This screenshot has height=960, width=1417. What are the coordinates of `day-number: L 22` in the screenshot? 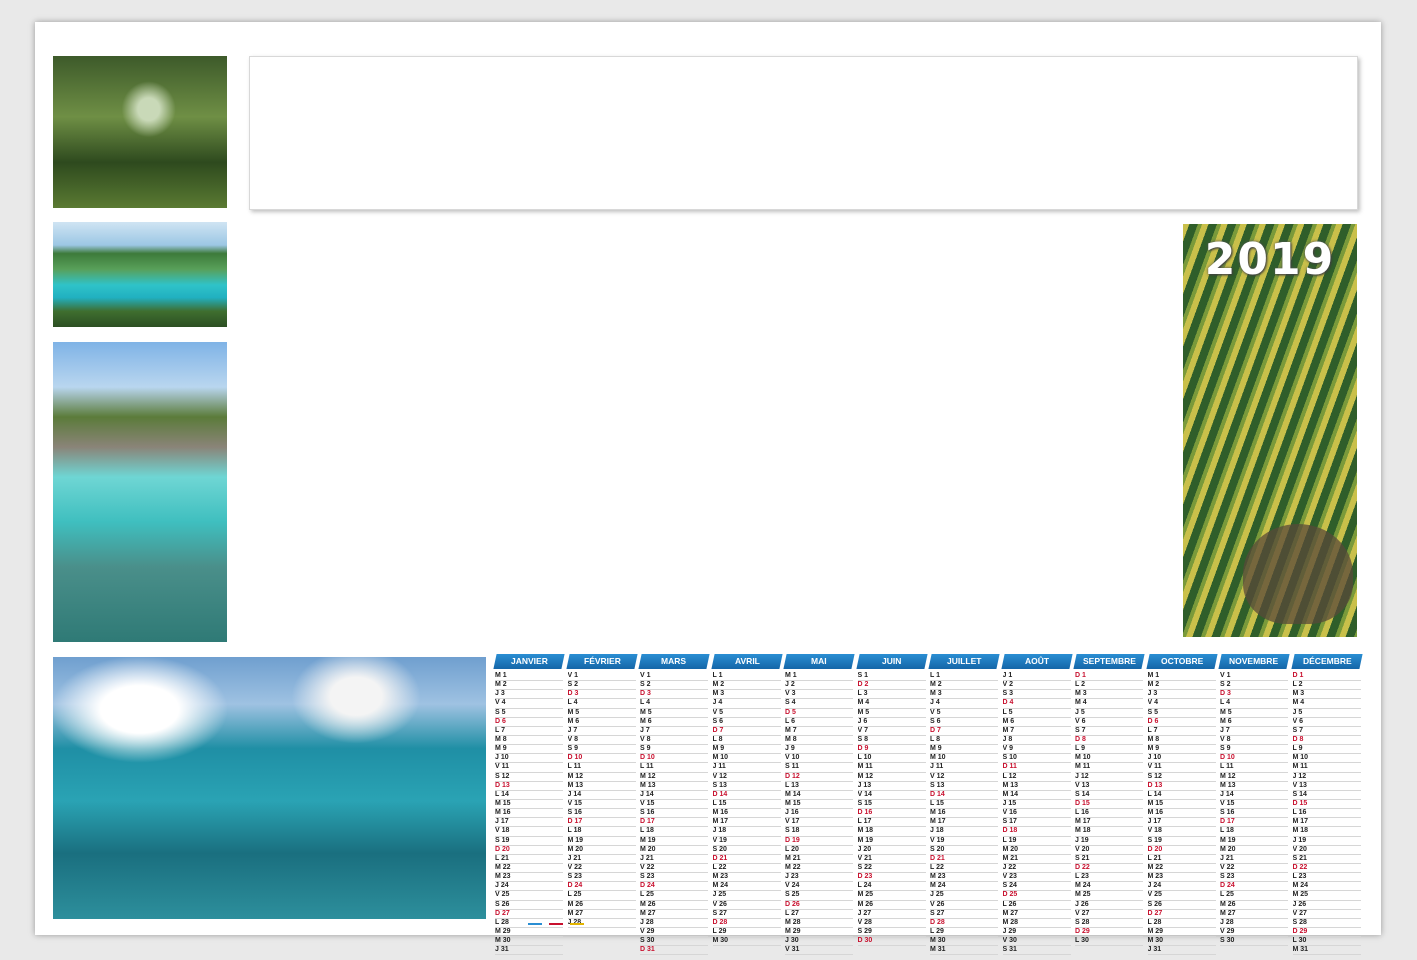 It's located at (719, 867).